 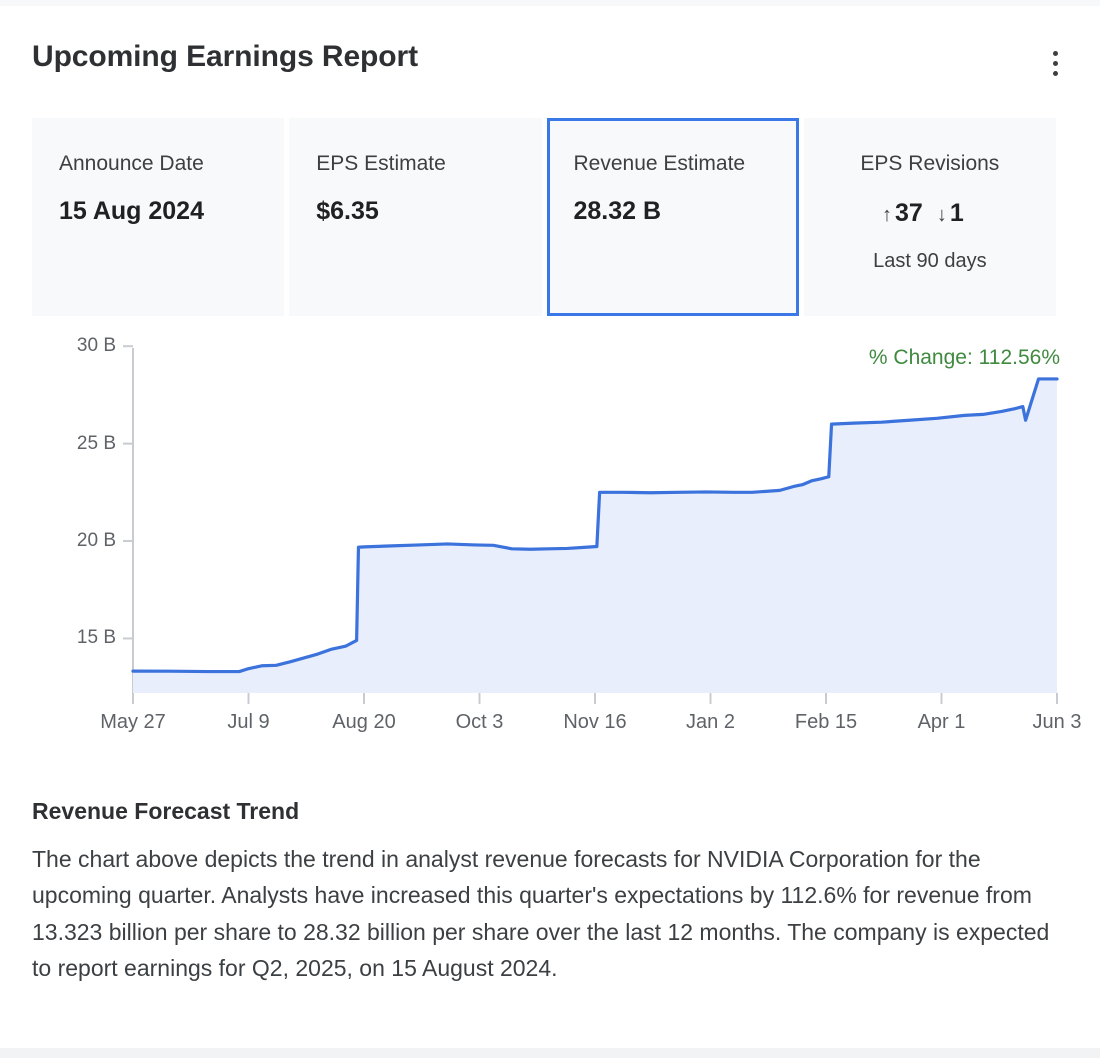 I want to click on stat-card-revenue-estimate: Revenue Estimate 28.32 B, so click(x=672, y=217).